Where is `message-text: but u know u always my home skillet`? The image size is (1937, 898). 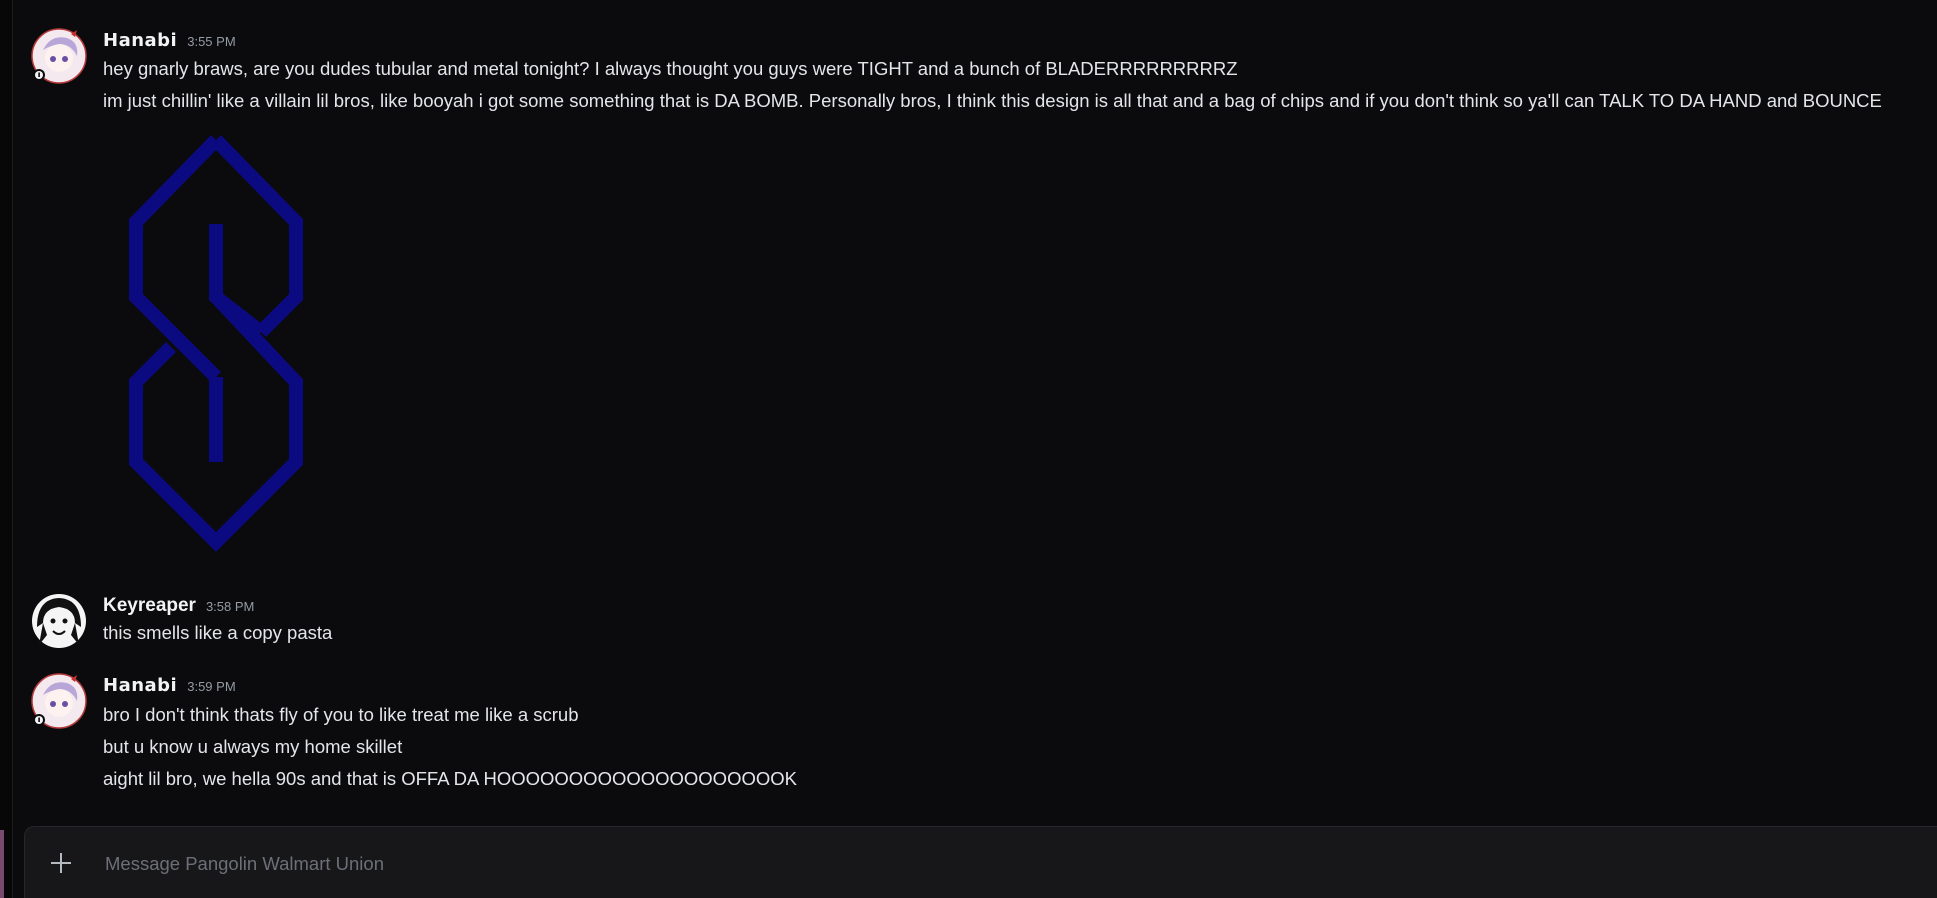
message-text: but u know u always my home skillet is located at coordinates (253, 746).